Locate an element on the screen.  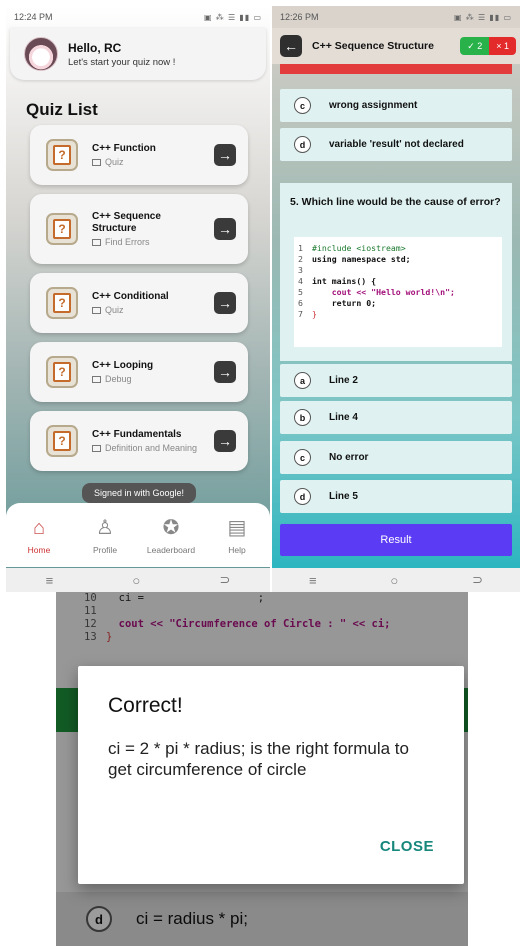
nav-help: ▤ Help is located at coordinates (237, 536).